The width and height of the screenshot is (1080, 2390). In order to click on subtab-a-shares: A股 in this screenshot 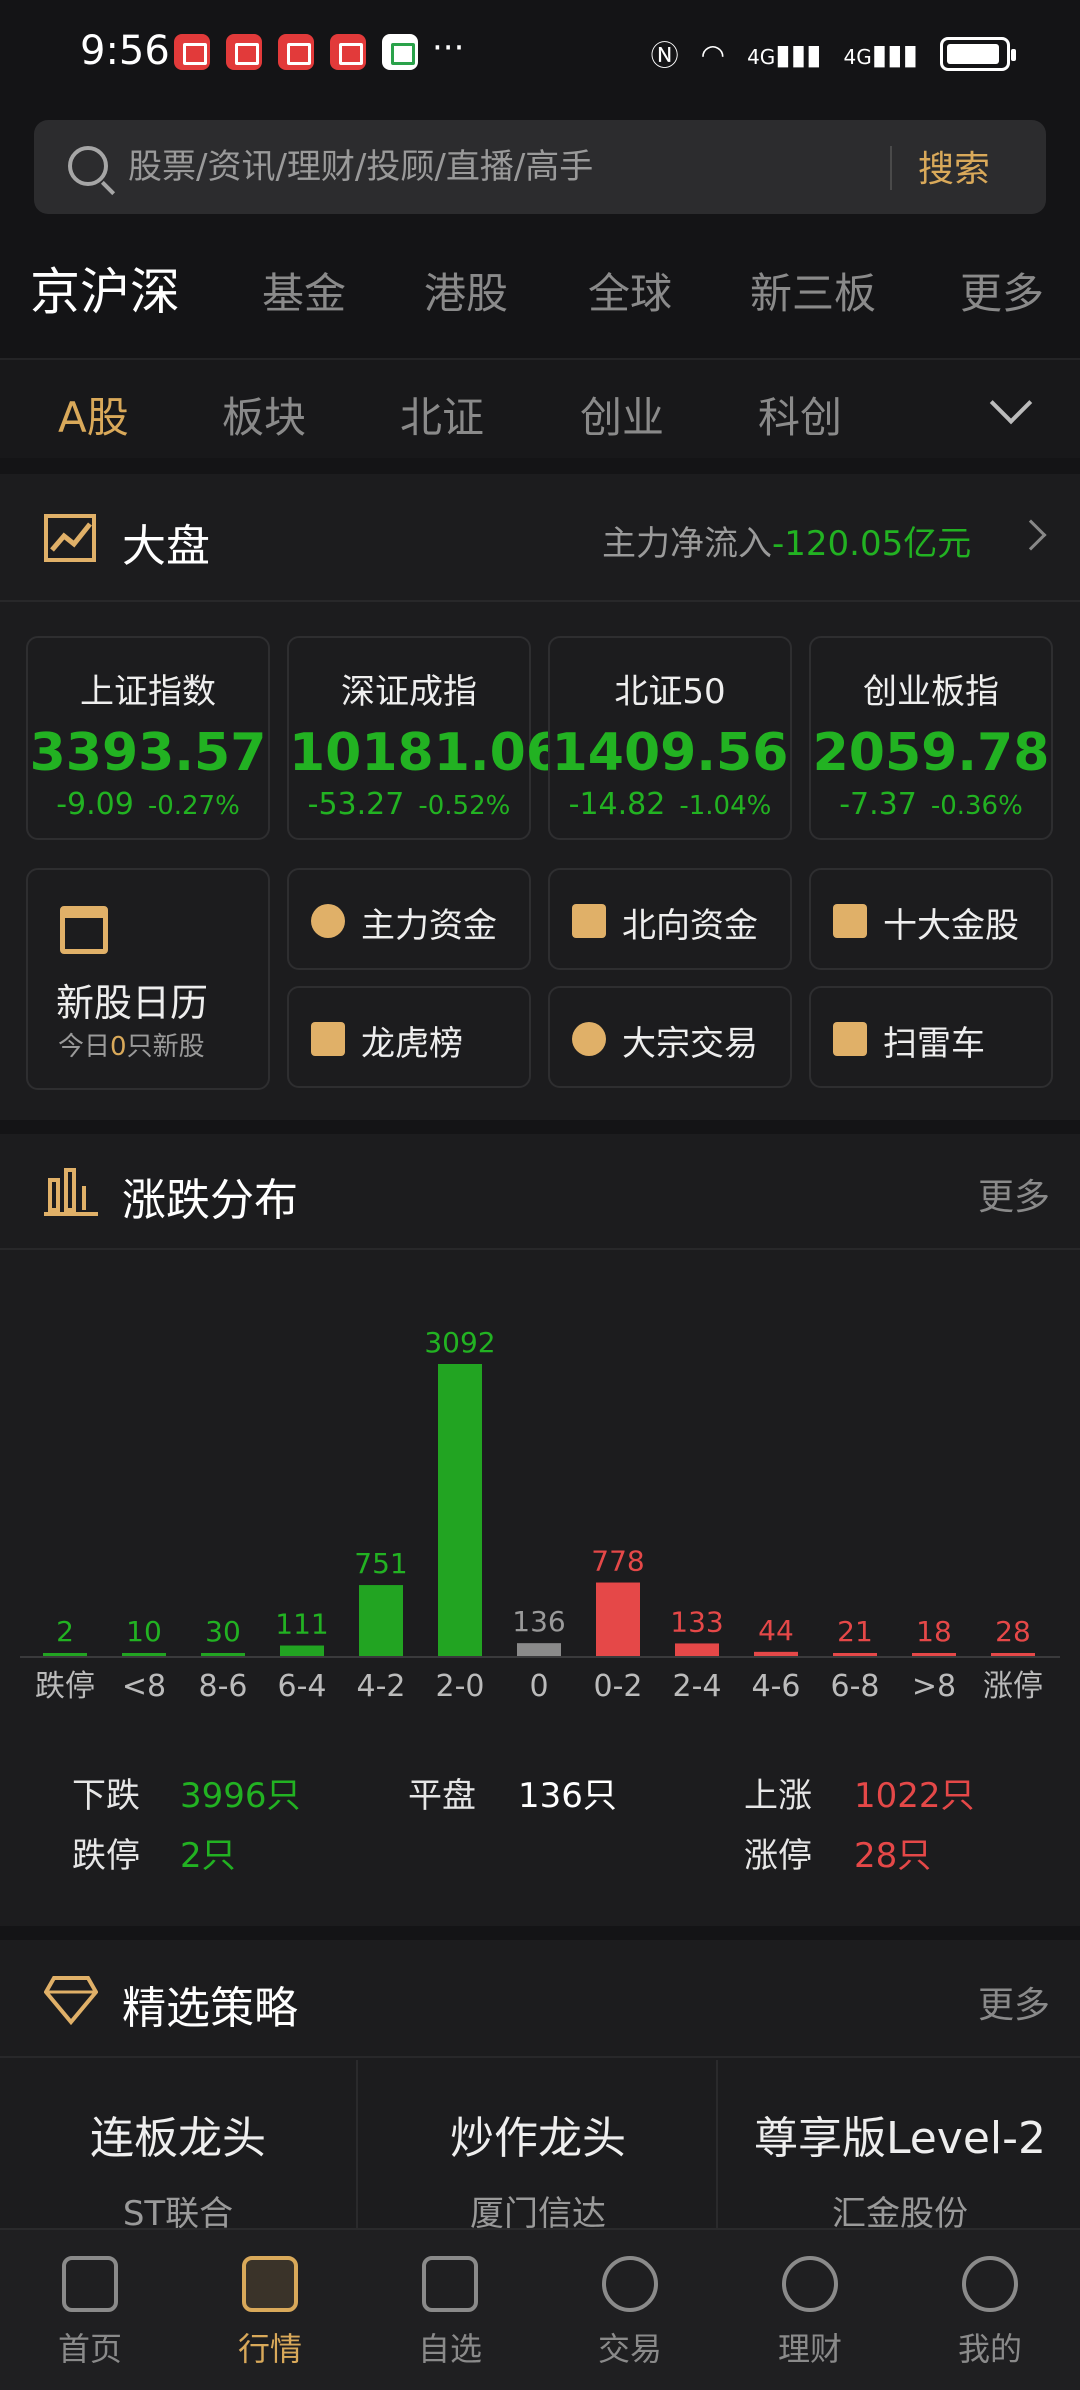, I will do `click(93, 414)`.